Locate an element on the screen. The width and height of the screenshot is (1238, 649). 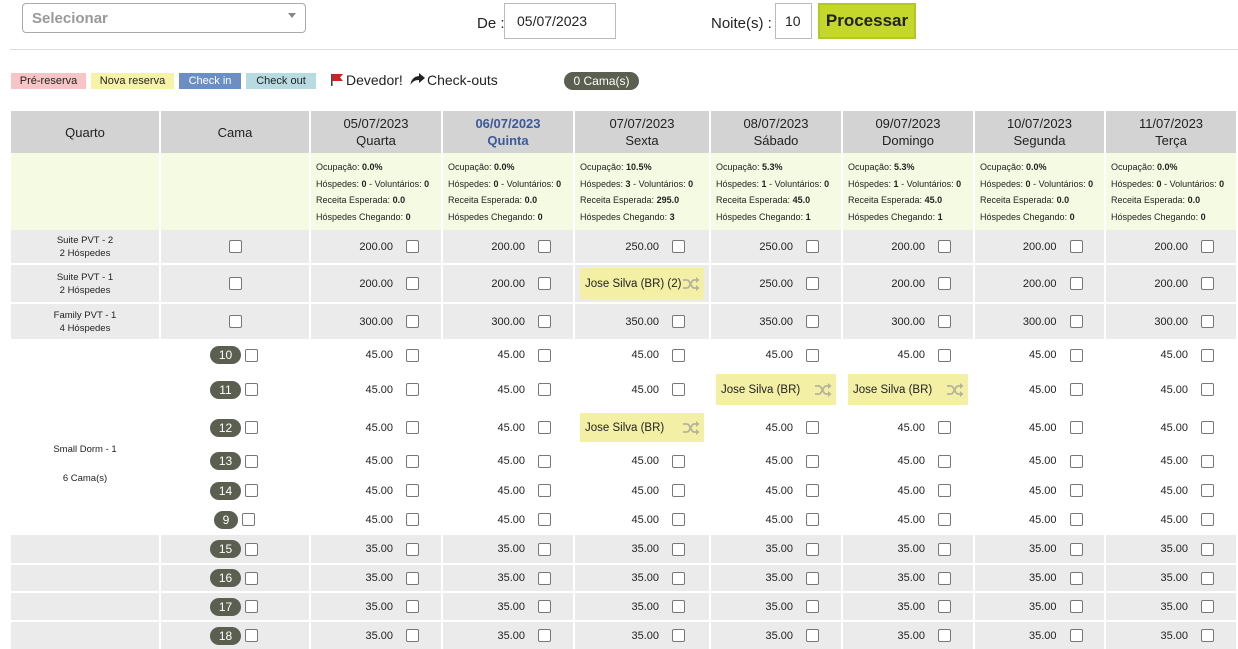
nights-input: 10 is located at coordinates (793, 21).